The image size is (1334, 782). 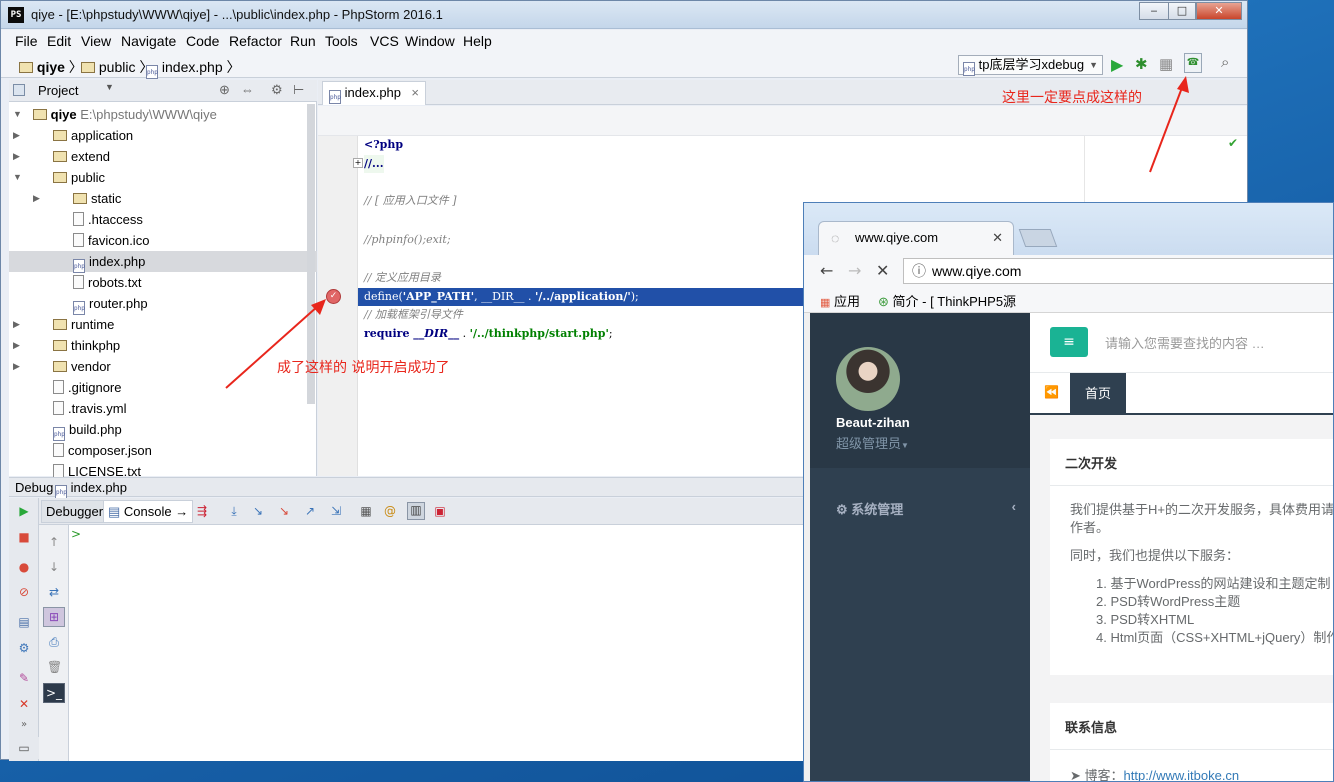 I want to click on browser-tab: ◌ www.qiye.com ✕, so click(x=916, y=238).